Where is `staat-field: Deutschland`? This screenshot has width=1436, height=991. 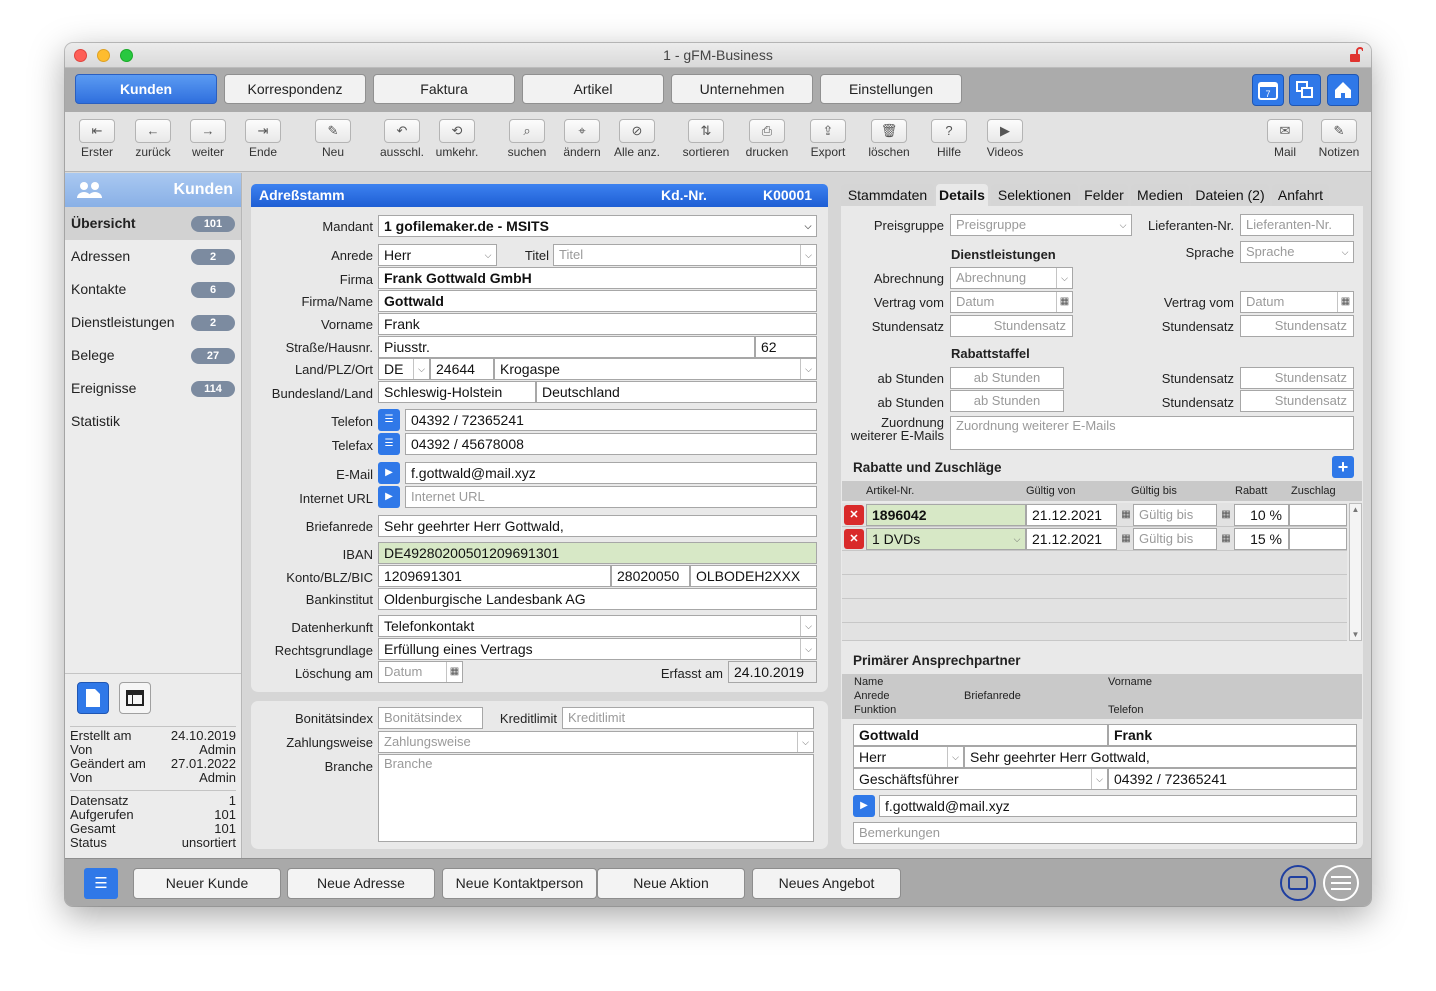
staat-field: Deutschland is located at coordinates (676, 392).